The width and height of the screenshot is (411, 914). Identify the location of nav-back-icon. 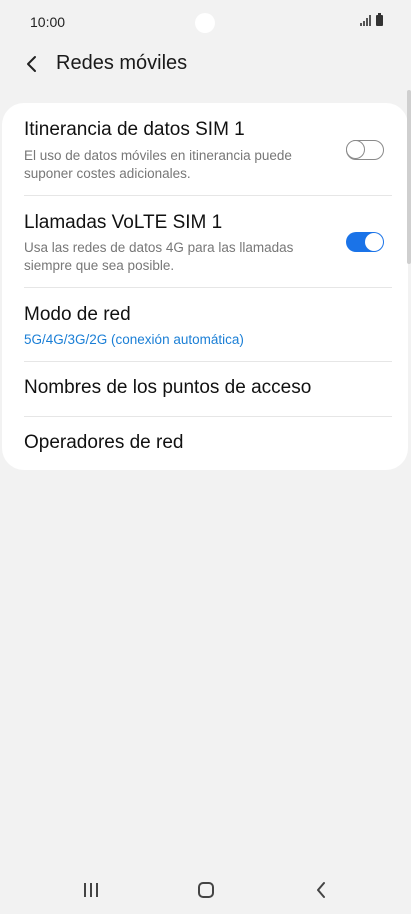
(321, 890).